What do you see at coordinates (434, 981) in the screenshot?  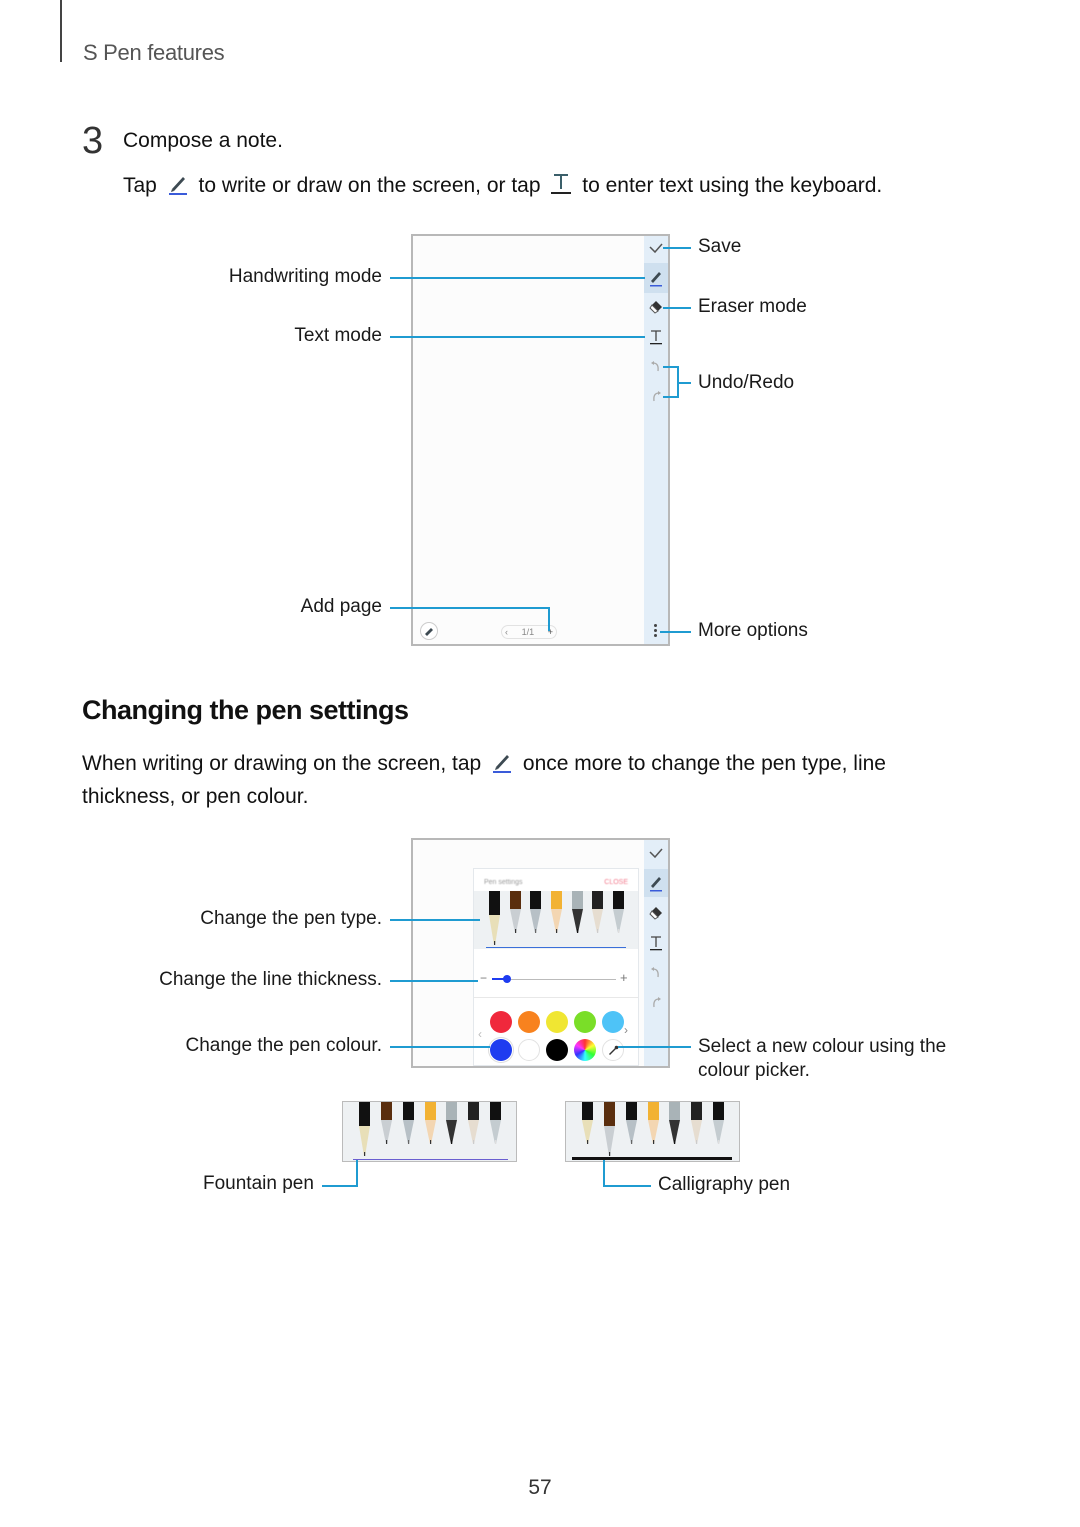 I see `leader-line-thickness` at bounding box center [434, 981].